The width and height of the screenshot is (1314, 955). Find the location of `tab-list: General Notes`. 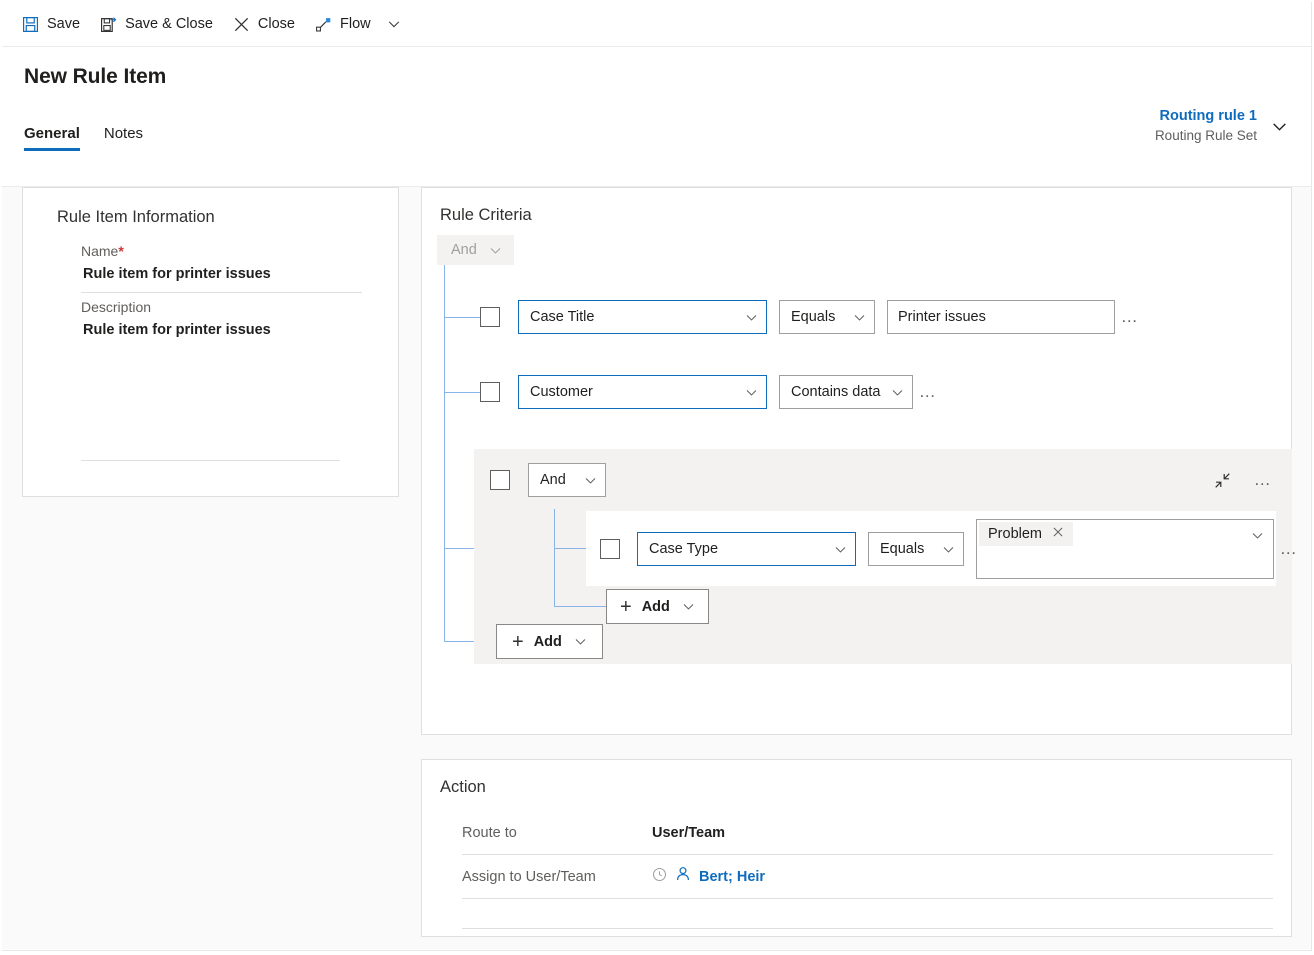

tab-list: General Notes is located at coordinates (667, 138).